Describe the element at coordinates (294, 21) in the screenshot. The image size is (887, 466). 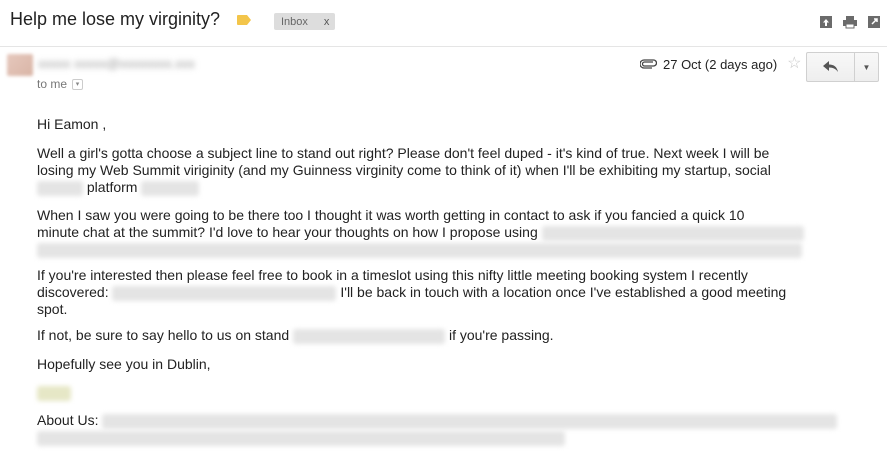
I see `inbox-label-text: Inbox` at that location.